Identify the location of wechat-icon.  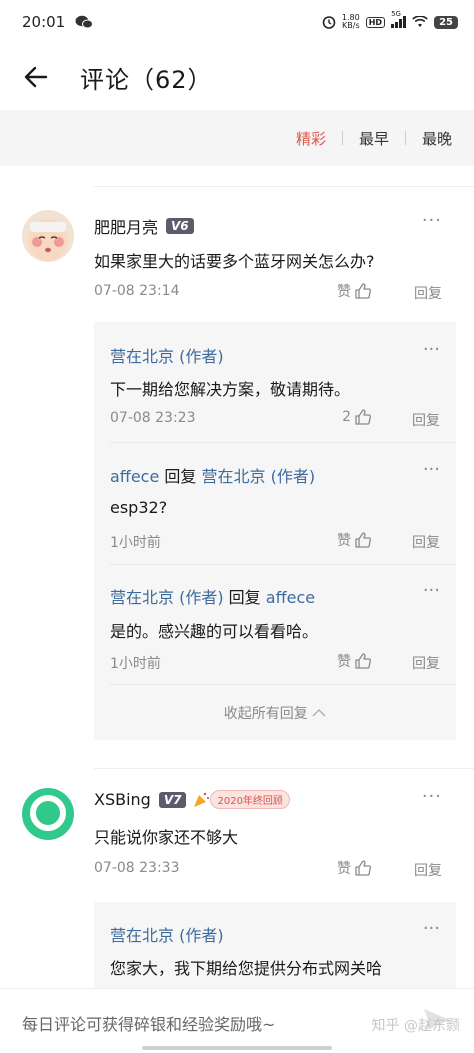
(84, 22).